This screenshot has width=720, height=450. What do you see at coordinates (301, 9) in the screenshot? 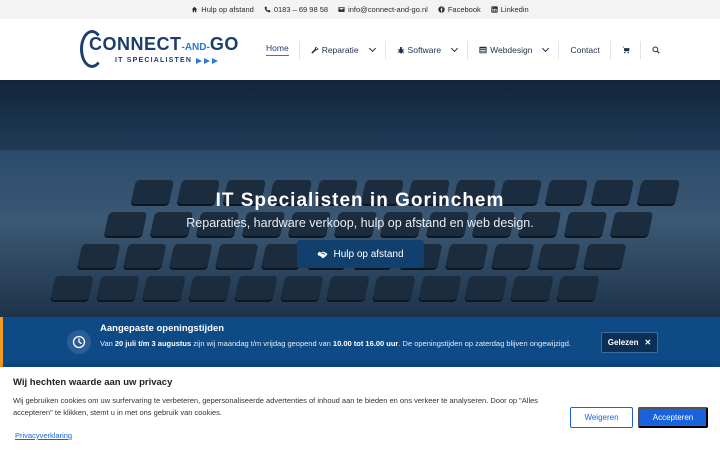
I see `topbar-phone-label: 0183 – 69 98 58` at bounding box center [301, 9].